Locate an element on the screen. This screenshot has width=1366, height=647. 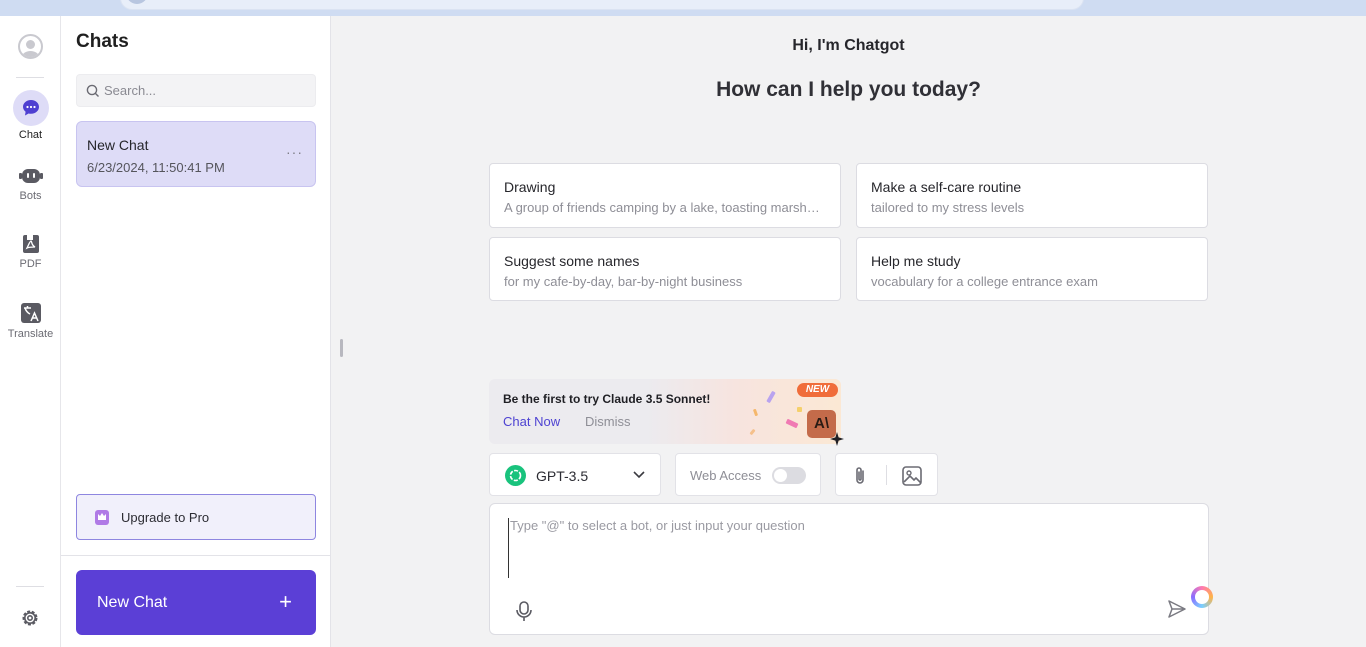
paperclip-icon is located at coordinates (860, 476).